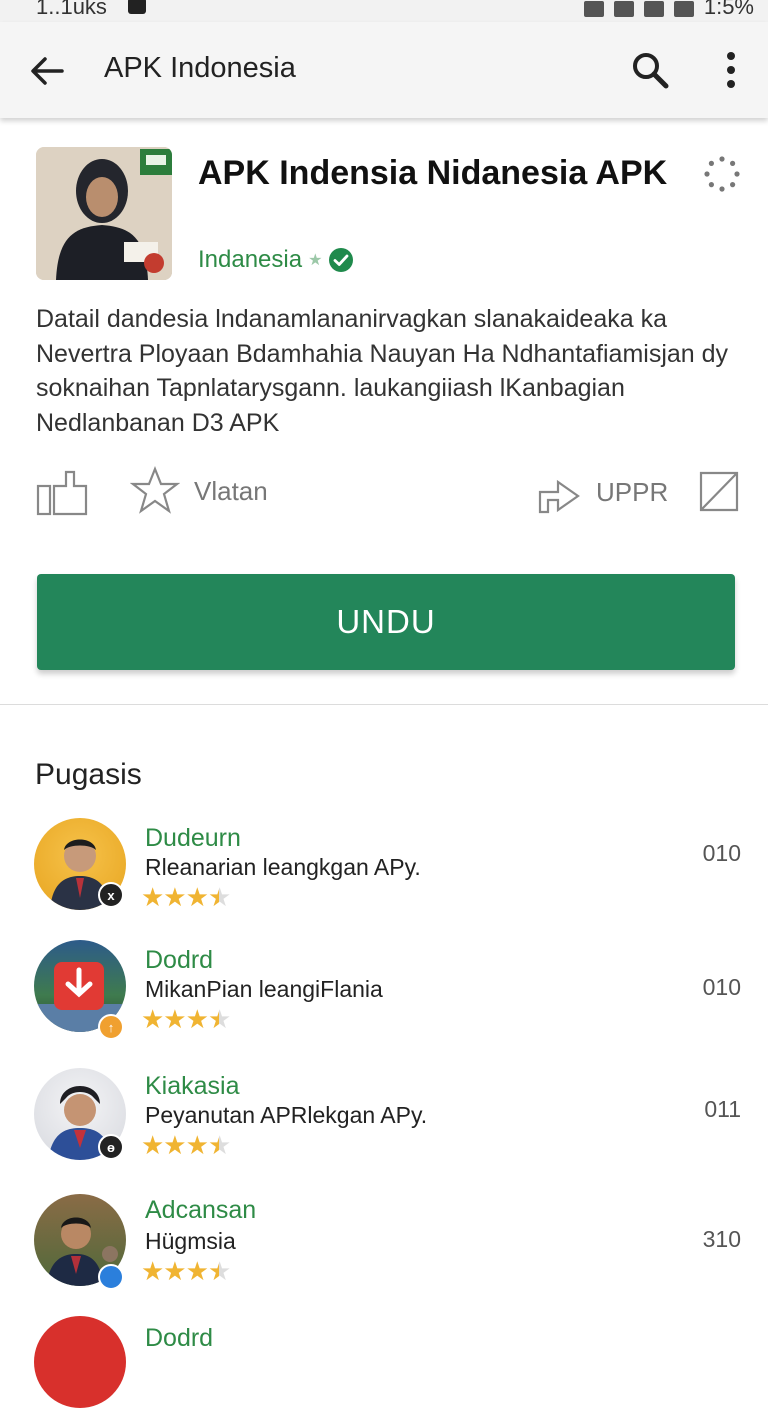  I want to click on install-button: UNDU, so click(386, 622).